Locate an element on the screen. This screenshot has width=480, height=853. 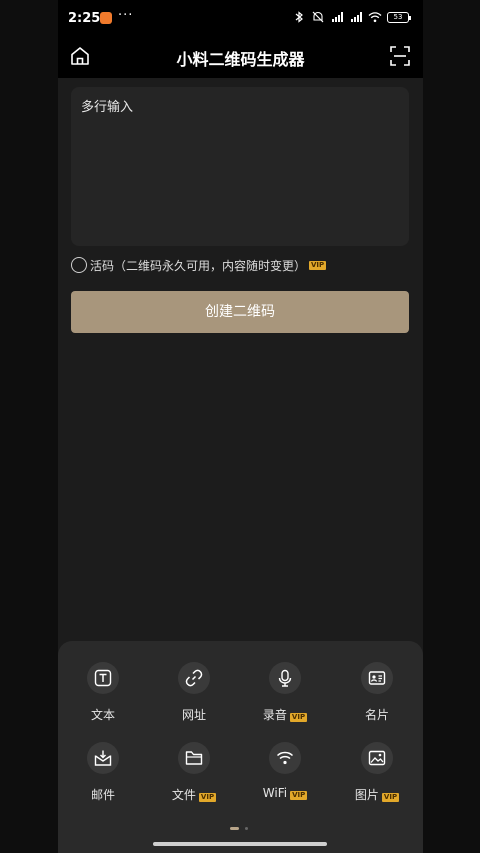
right-letterbox is located at coordinates (451, 426).